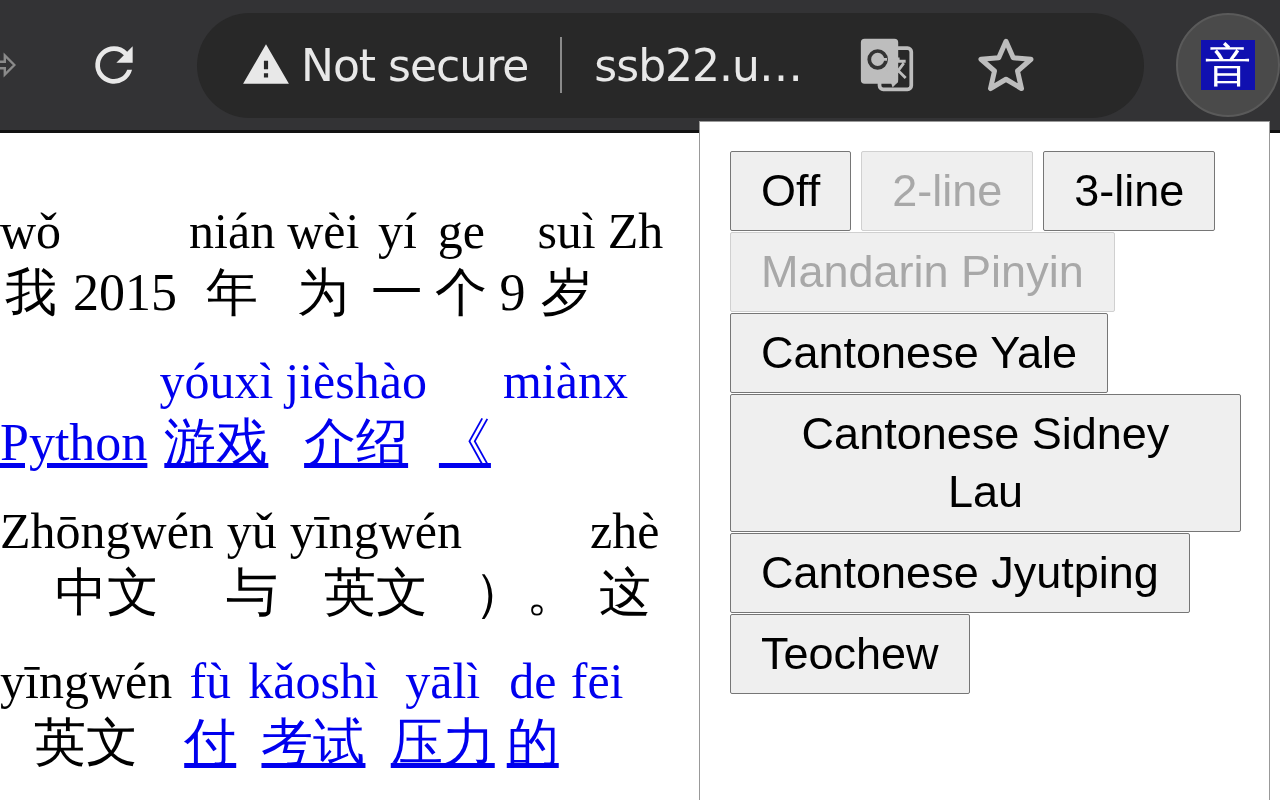  I want to click on pinyin-text: zhè, so click(625, 531).